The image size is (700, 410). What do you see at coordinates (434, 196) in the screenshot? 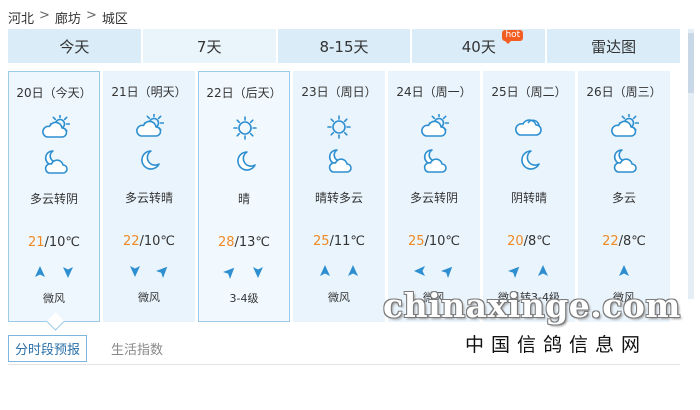
I see `day-card: 24日（周一） 多云转阴 25/10℃ 微风` at bounding box center [434, 196].